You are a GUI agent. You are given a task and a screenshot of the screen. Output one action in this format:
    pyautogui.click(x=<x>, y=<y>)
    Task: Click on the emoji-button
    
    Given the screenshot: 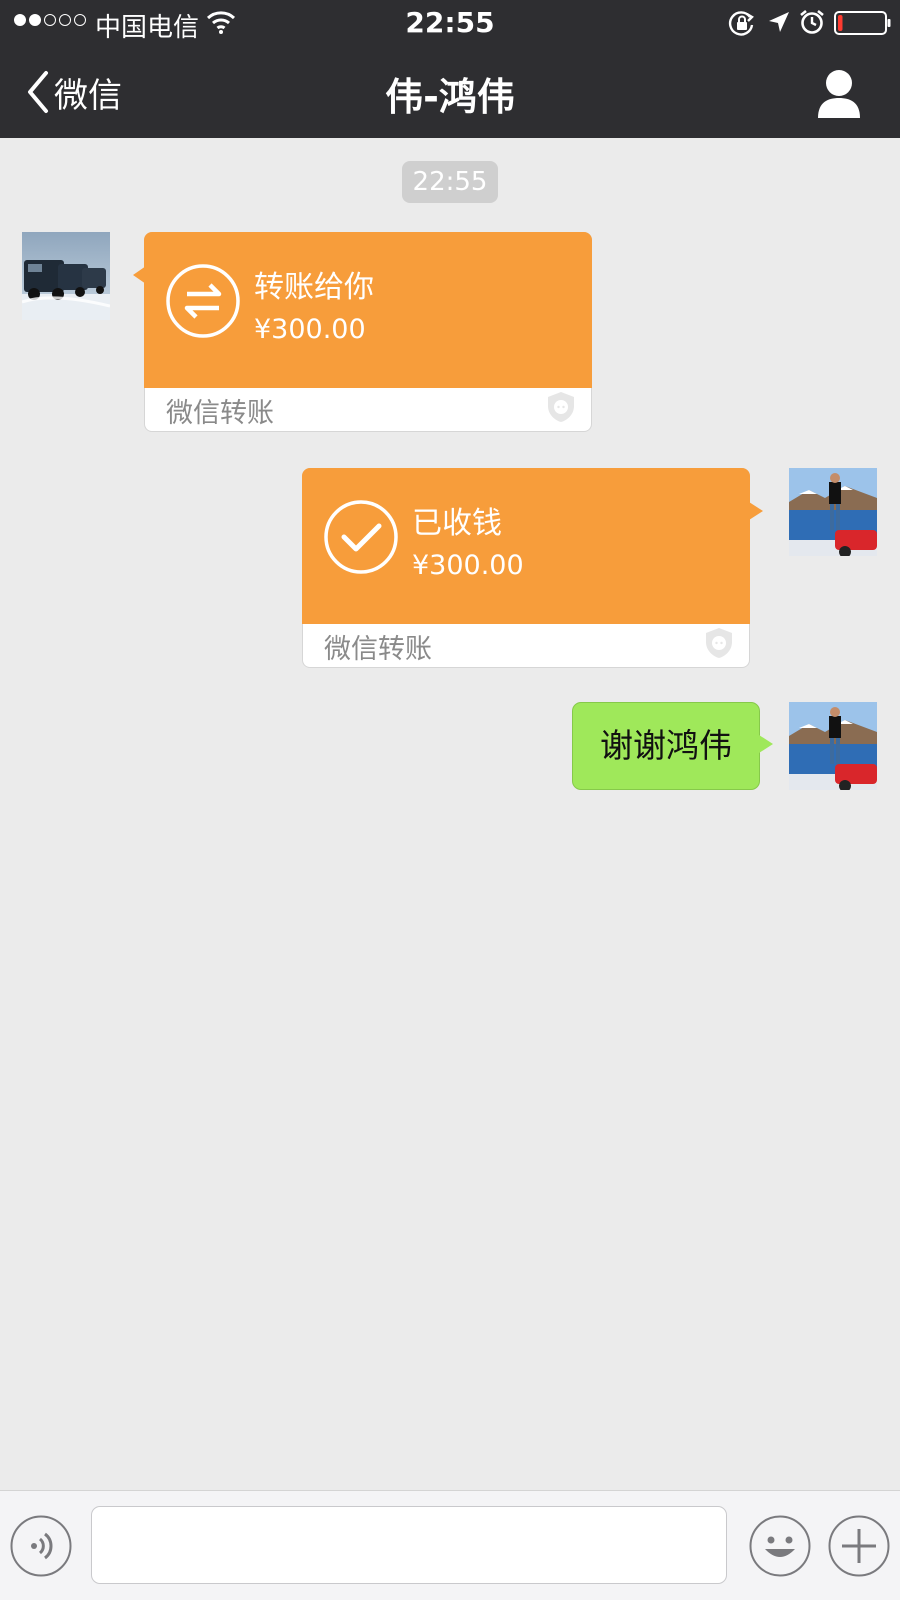 What is the action you would take?
    pyautogui.click(x=780, y=1546)
    